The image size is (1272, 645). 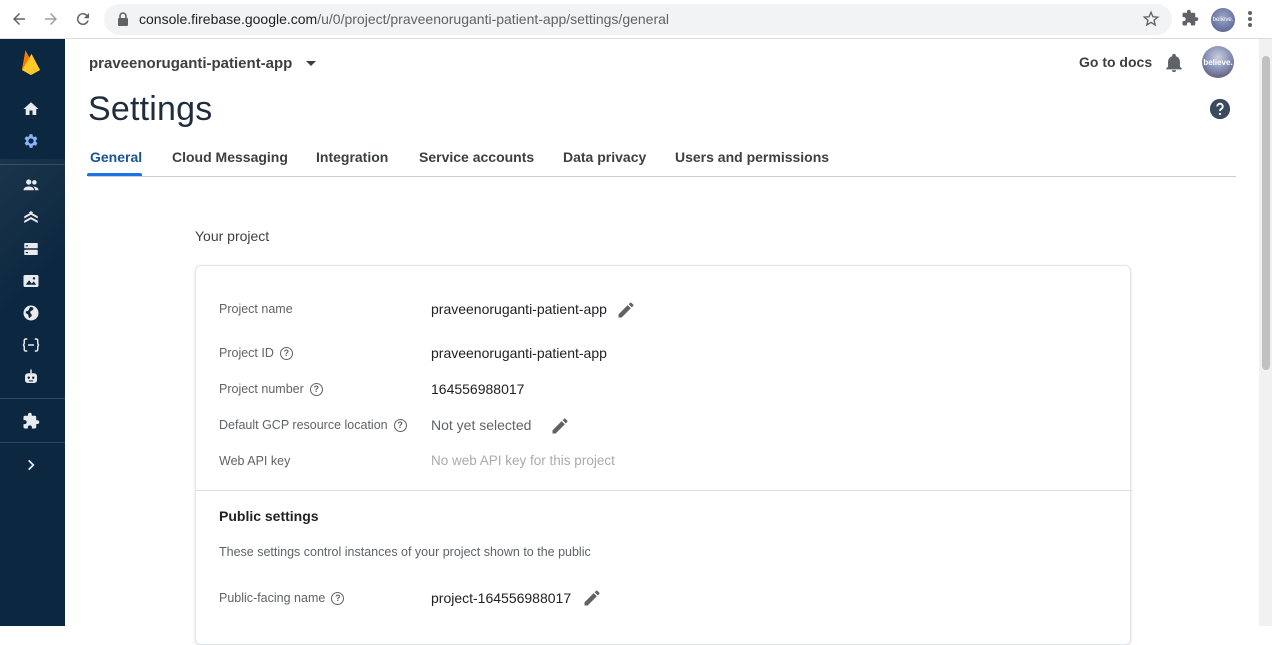 I want to click on back-button, so click(x=19, y=19).